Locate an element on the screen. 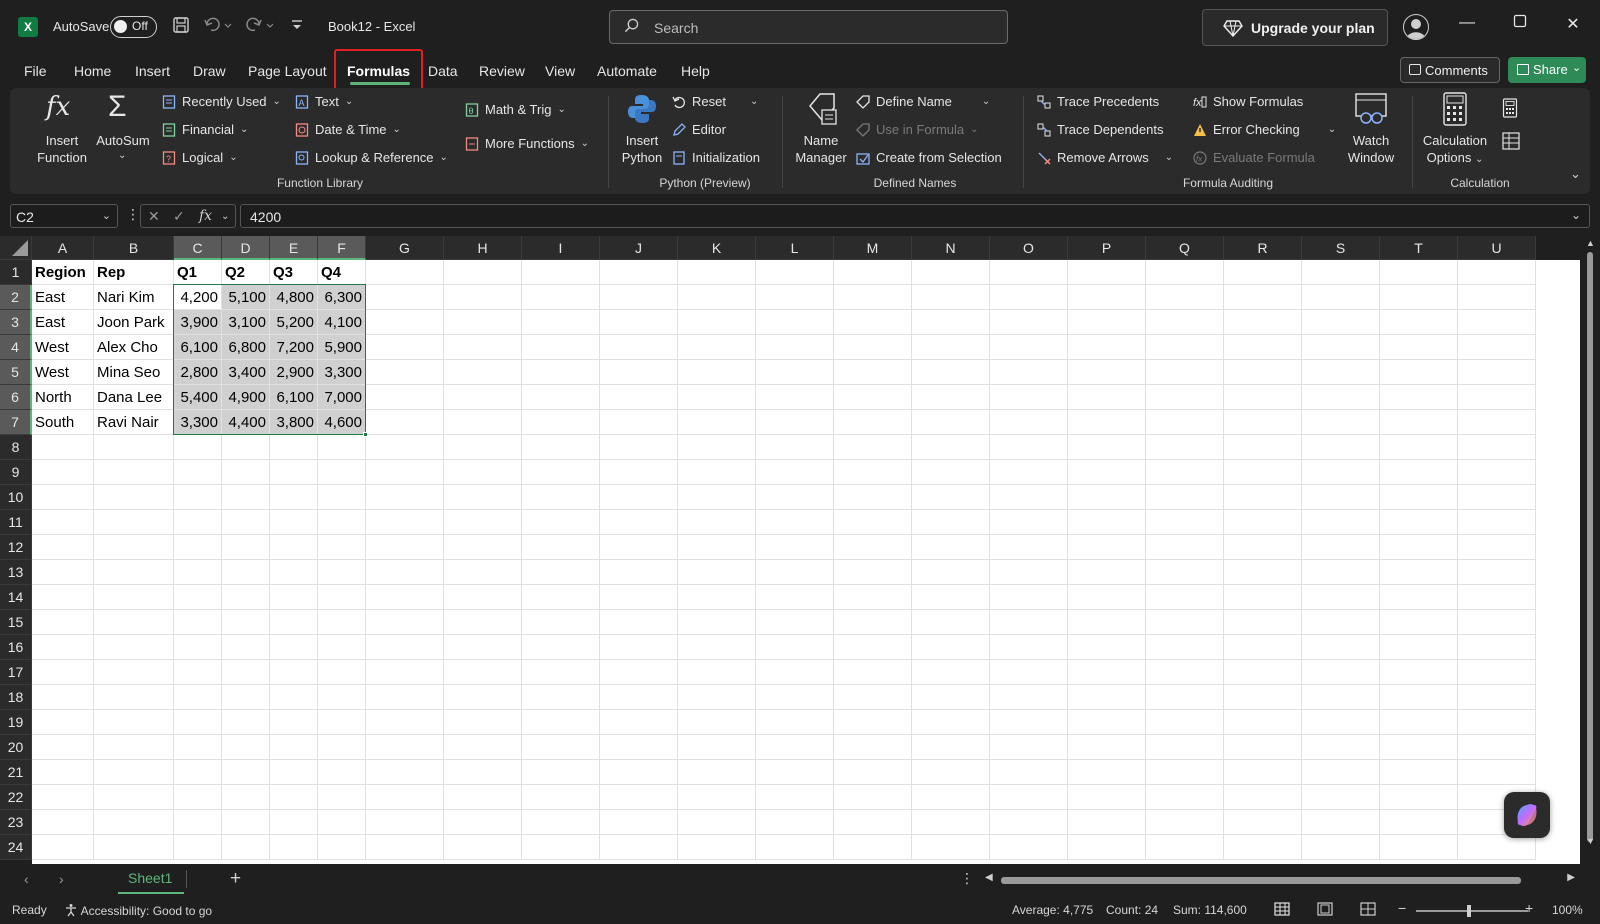 The height and width of the screenshot is (924, 1600). data-cell: 6,300 is located at coordinates (342, 297).